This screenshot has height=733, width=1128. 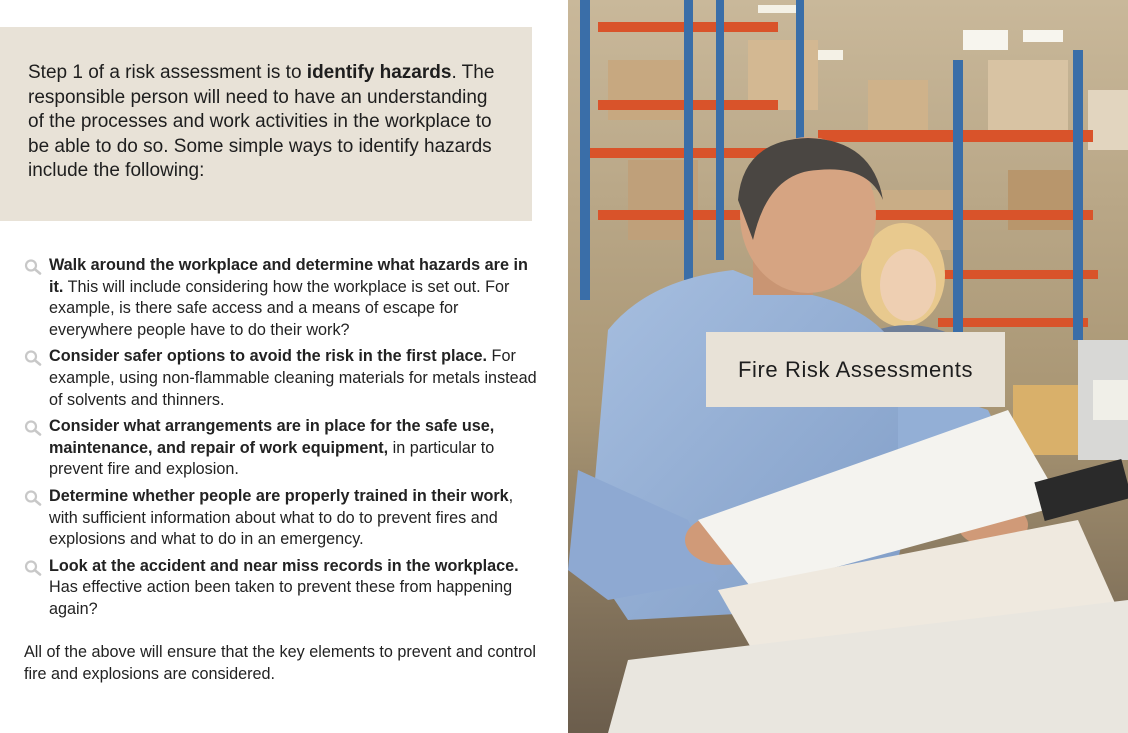 What do you see at coordinates (379, 72) in the screenshot?
I see `intro-bold: identify hazards` at bounding box center [379, 72].